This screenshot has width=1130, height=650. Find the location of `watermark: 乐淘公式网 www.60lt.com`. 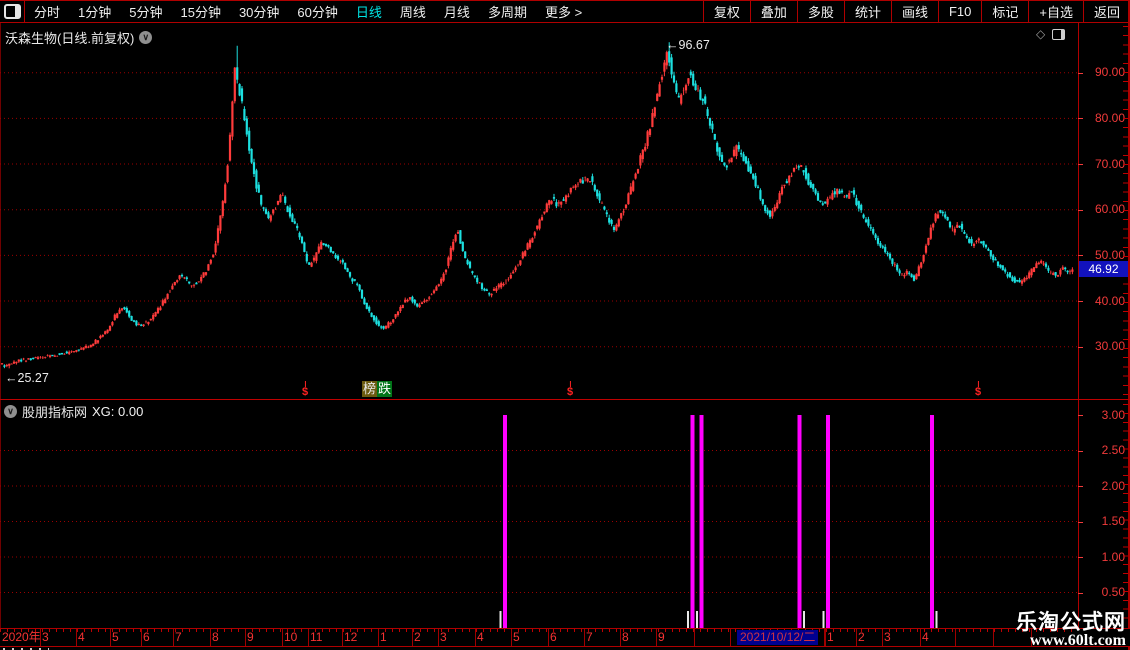

watermark: 乐淘公式网 www.60lt.com is located at coordinates (1071, 630).